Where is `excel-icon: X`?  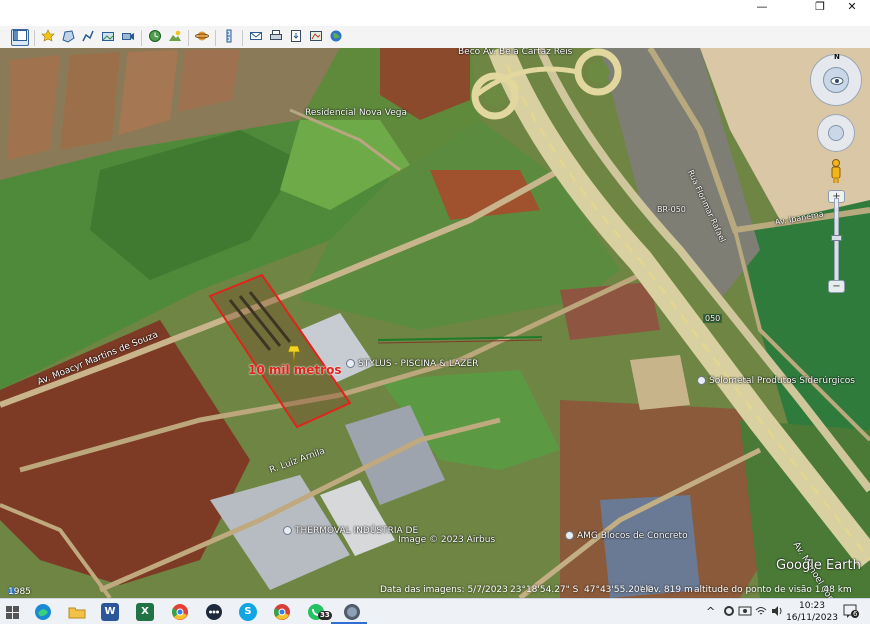 excel-icon: X is located at coordinates (145, 611).